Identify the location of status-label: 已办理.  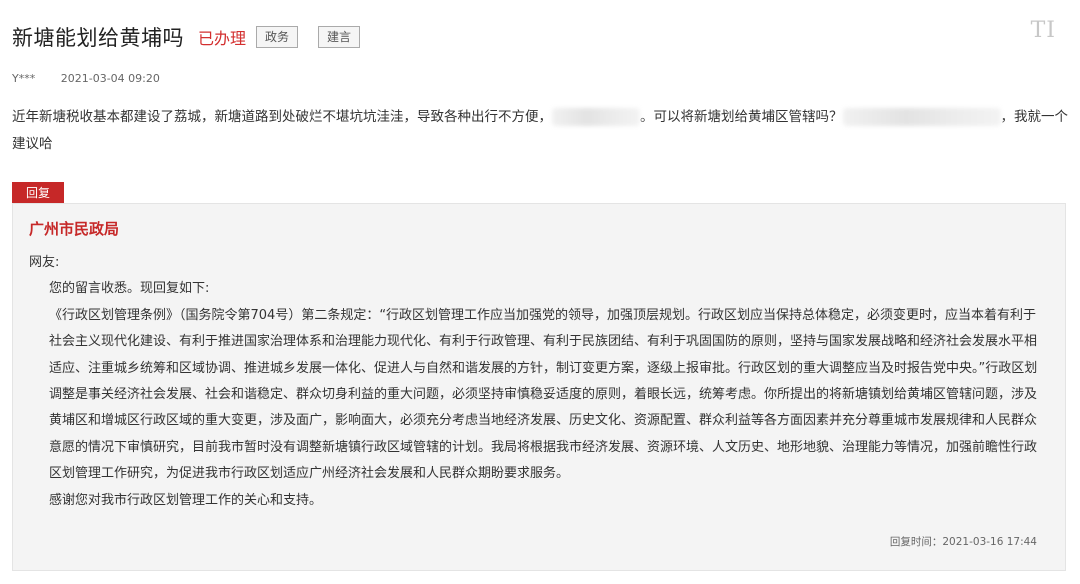
(222, 38).